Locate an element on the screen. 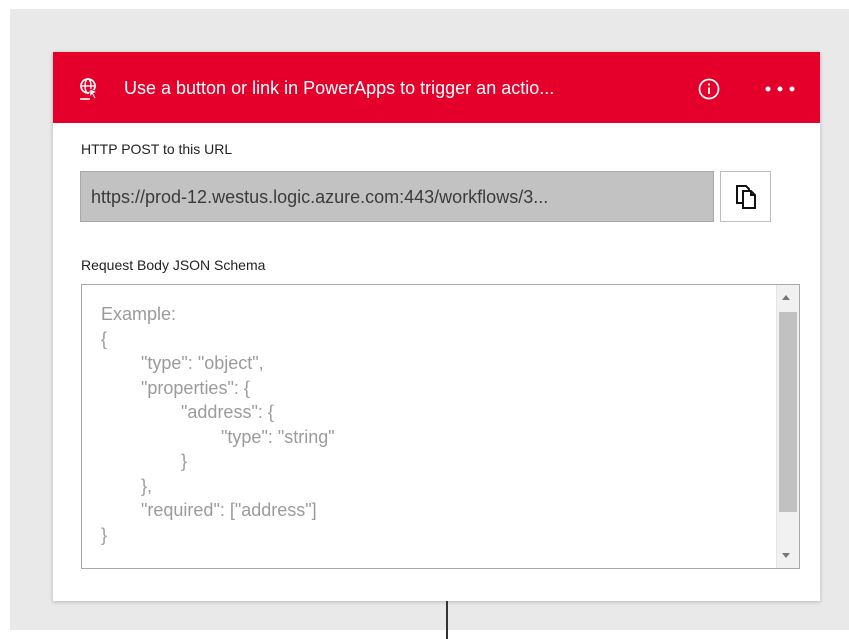 Image resolution: width=849 pixels, height=639 pixels. scroll-down-arrow-icon is located at coordinates (786, 555).